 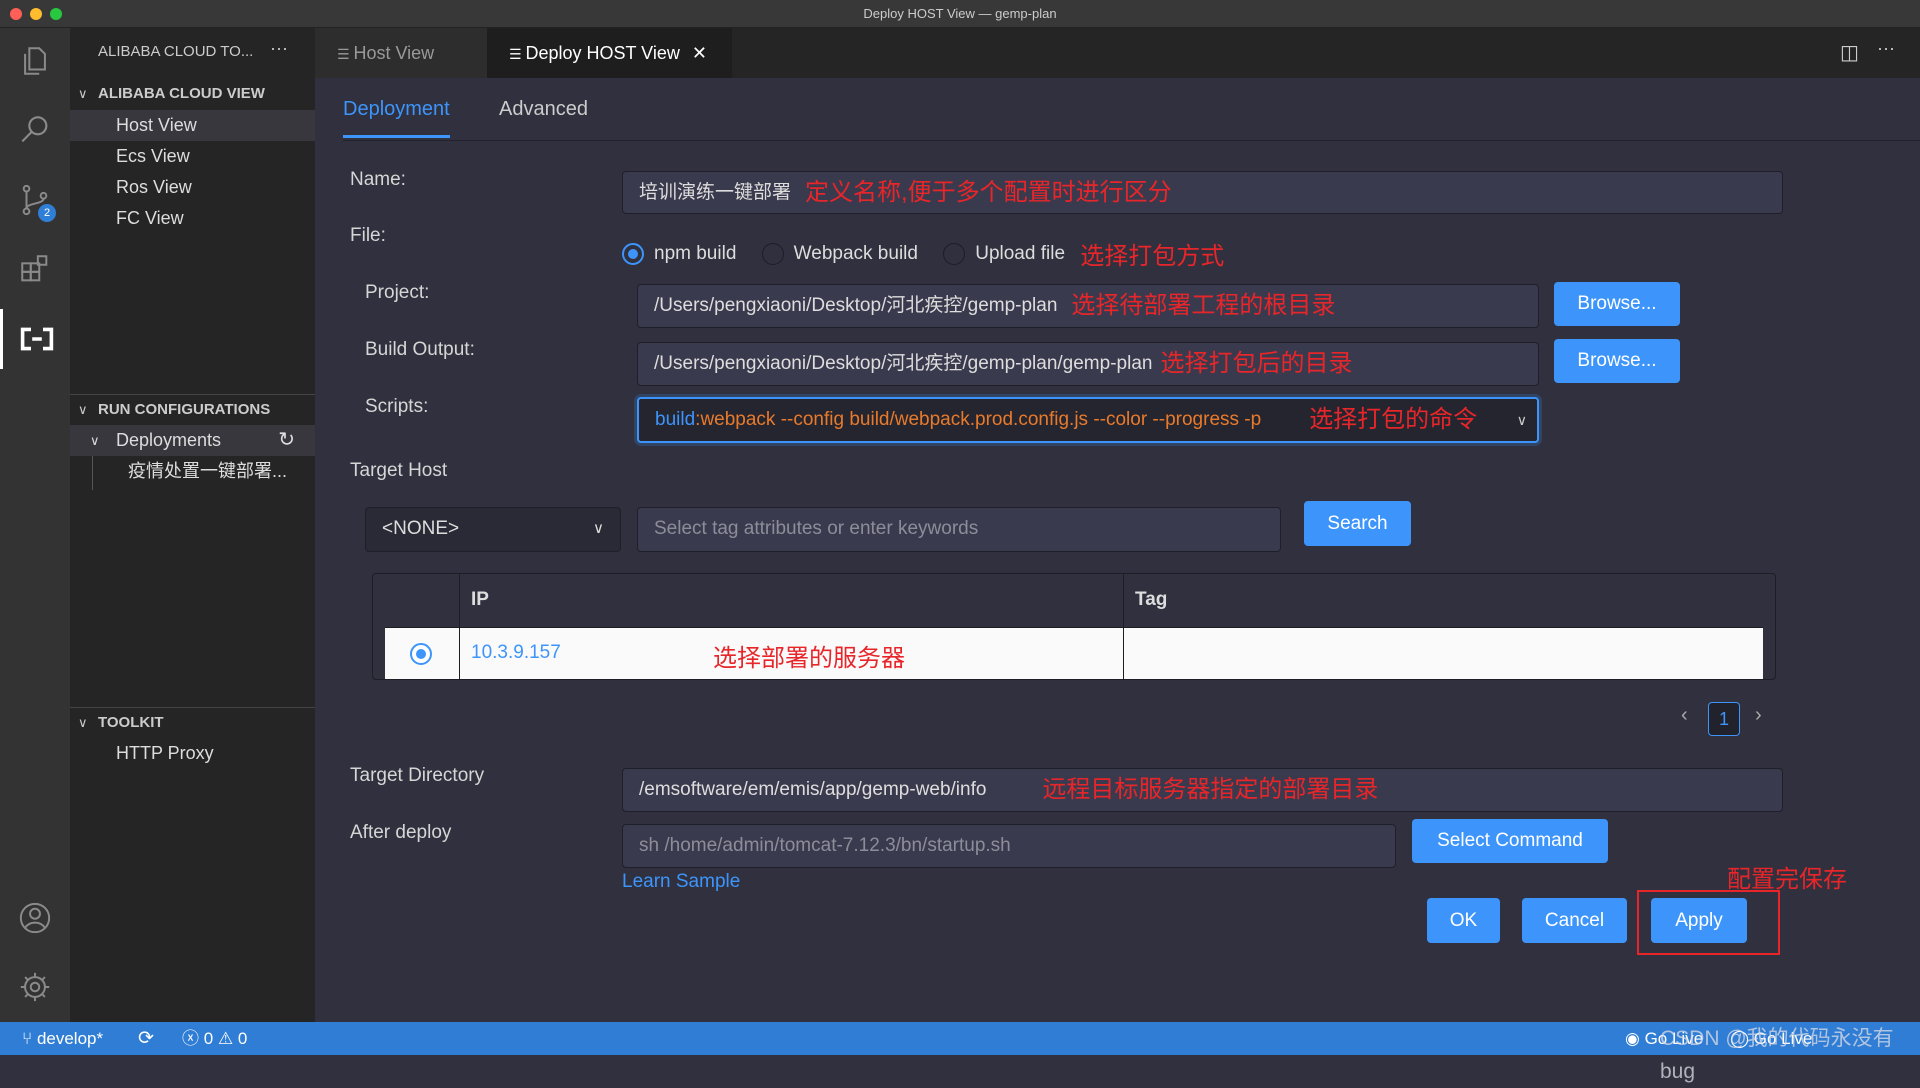 What do you see at coordinates (988, 192) in the screenshot?
I see `annotation: 定义名称,便于多个配置时进行区分` at bounding box center [988, 192].